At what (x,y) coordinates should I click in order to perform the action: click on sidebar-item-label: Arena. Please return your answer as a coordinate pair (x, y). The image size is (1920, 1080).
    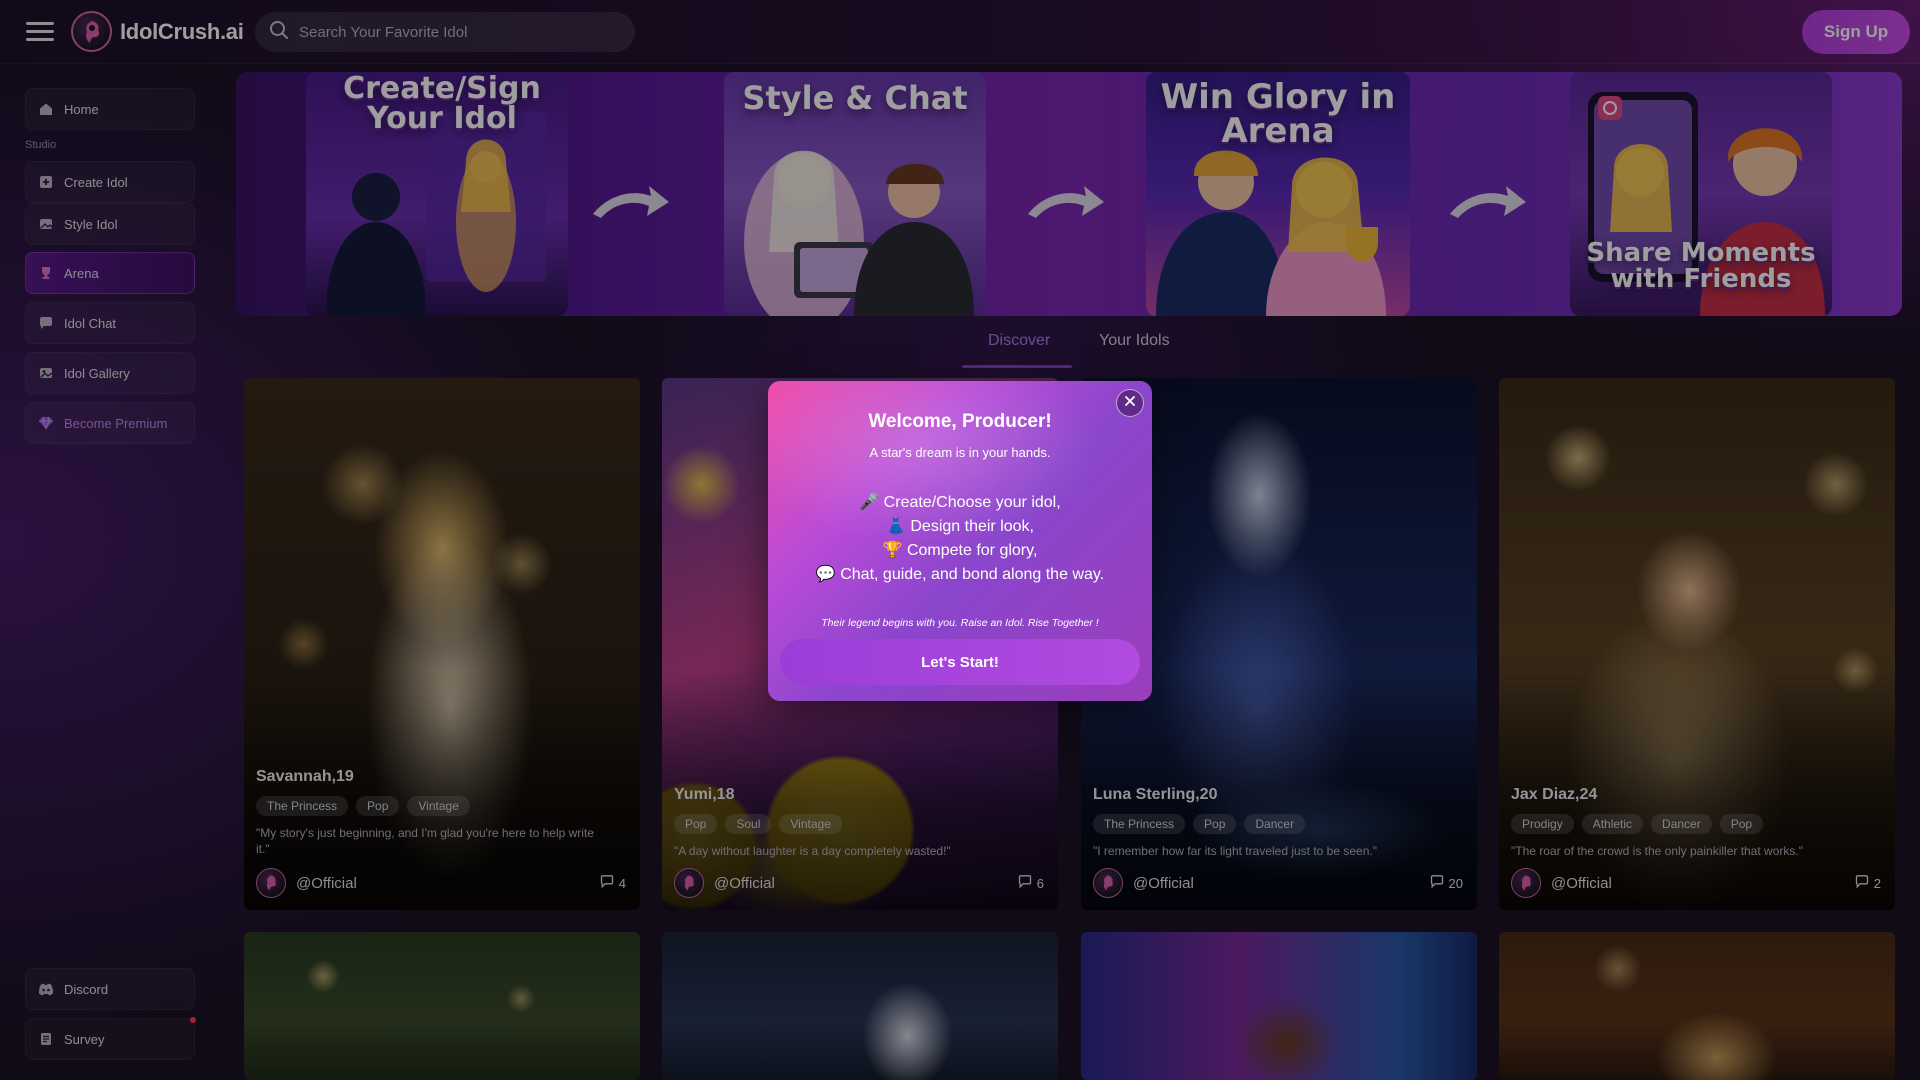
    Looking at the image, I should click on (81, 273).